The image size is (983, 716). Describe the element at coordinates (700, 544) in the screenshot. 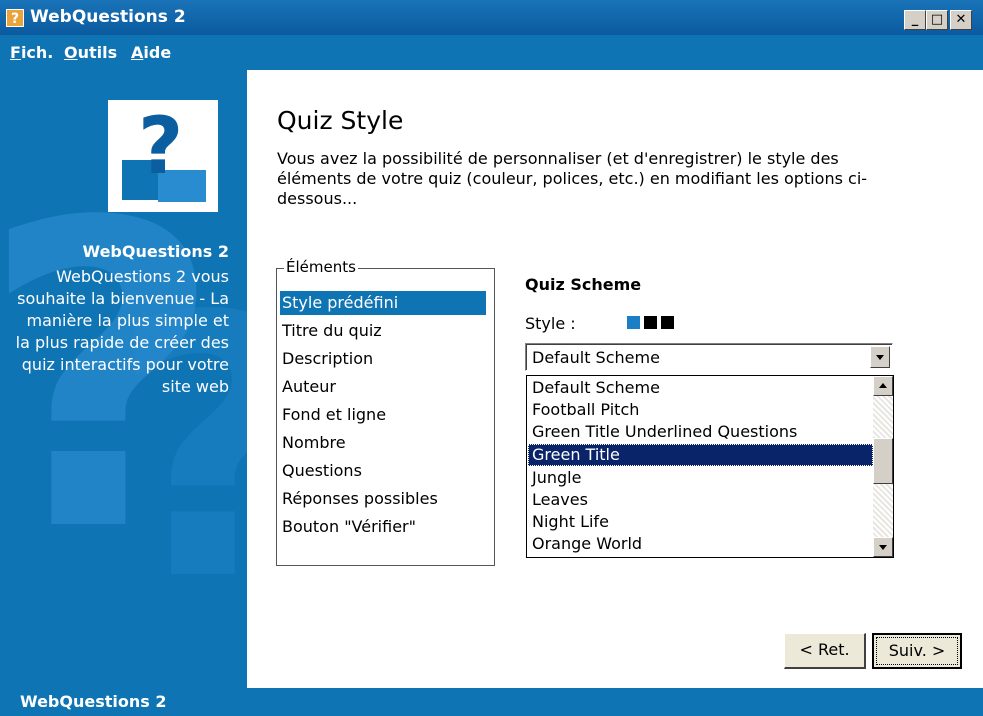

I see `scheme-option: Orange World` at that location.